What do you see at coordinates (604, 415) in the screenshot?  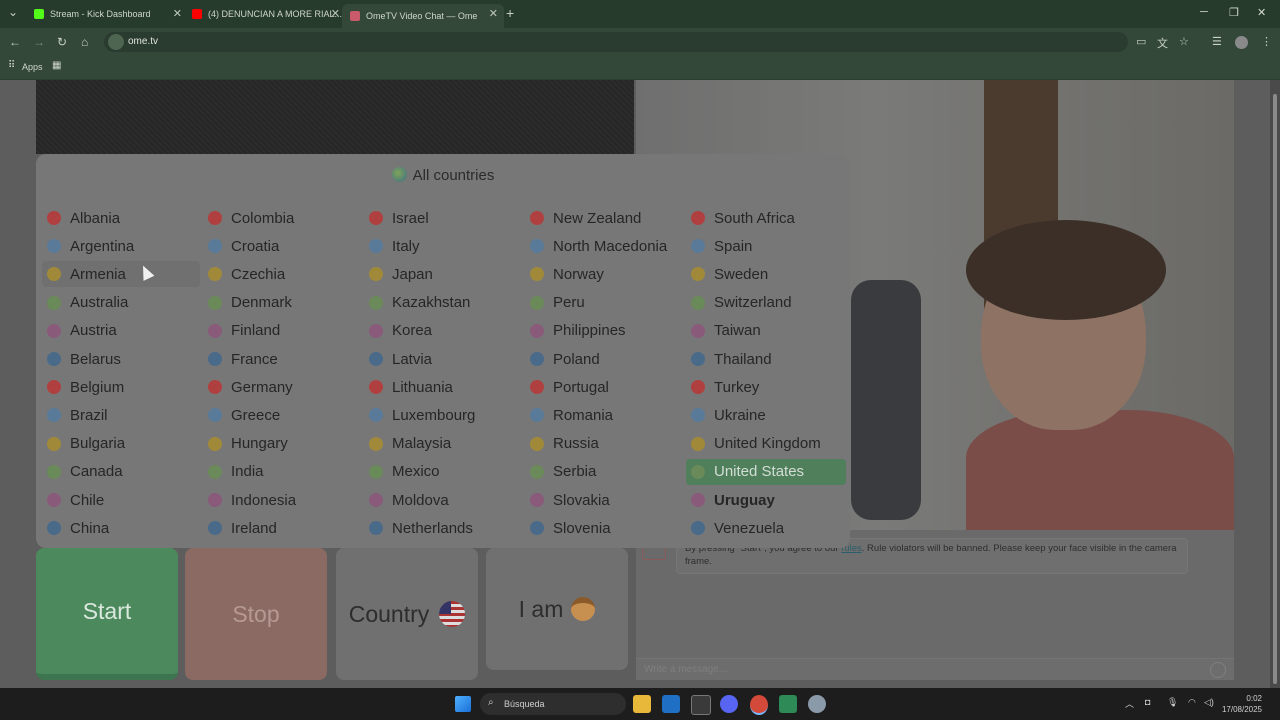 I see `country-option: Romania` at bounding box center [604, 415].